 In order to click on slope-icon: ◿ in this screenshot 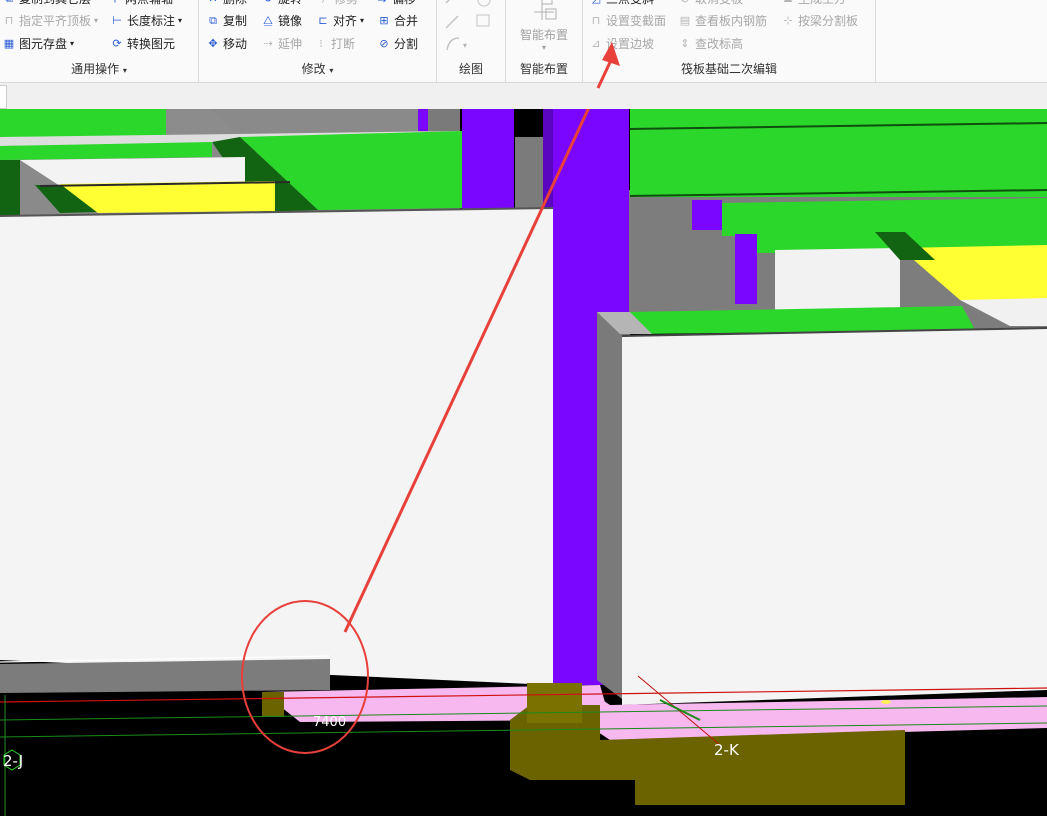, I will do `click(596, 3)`.